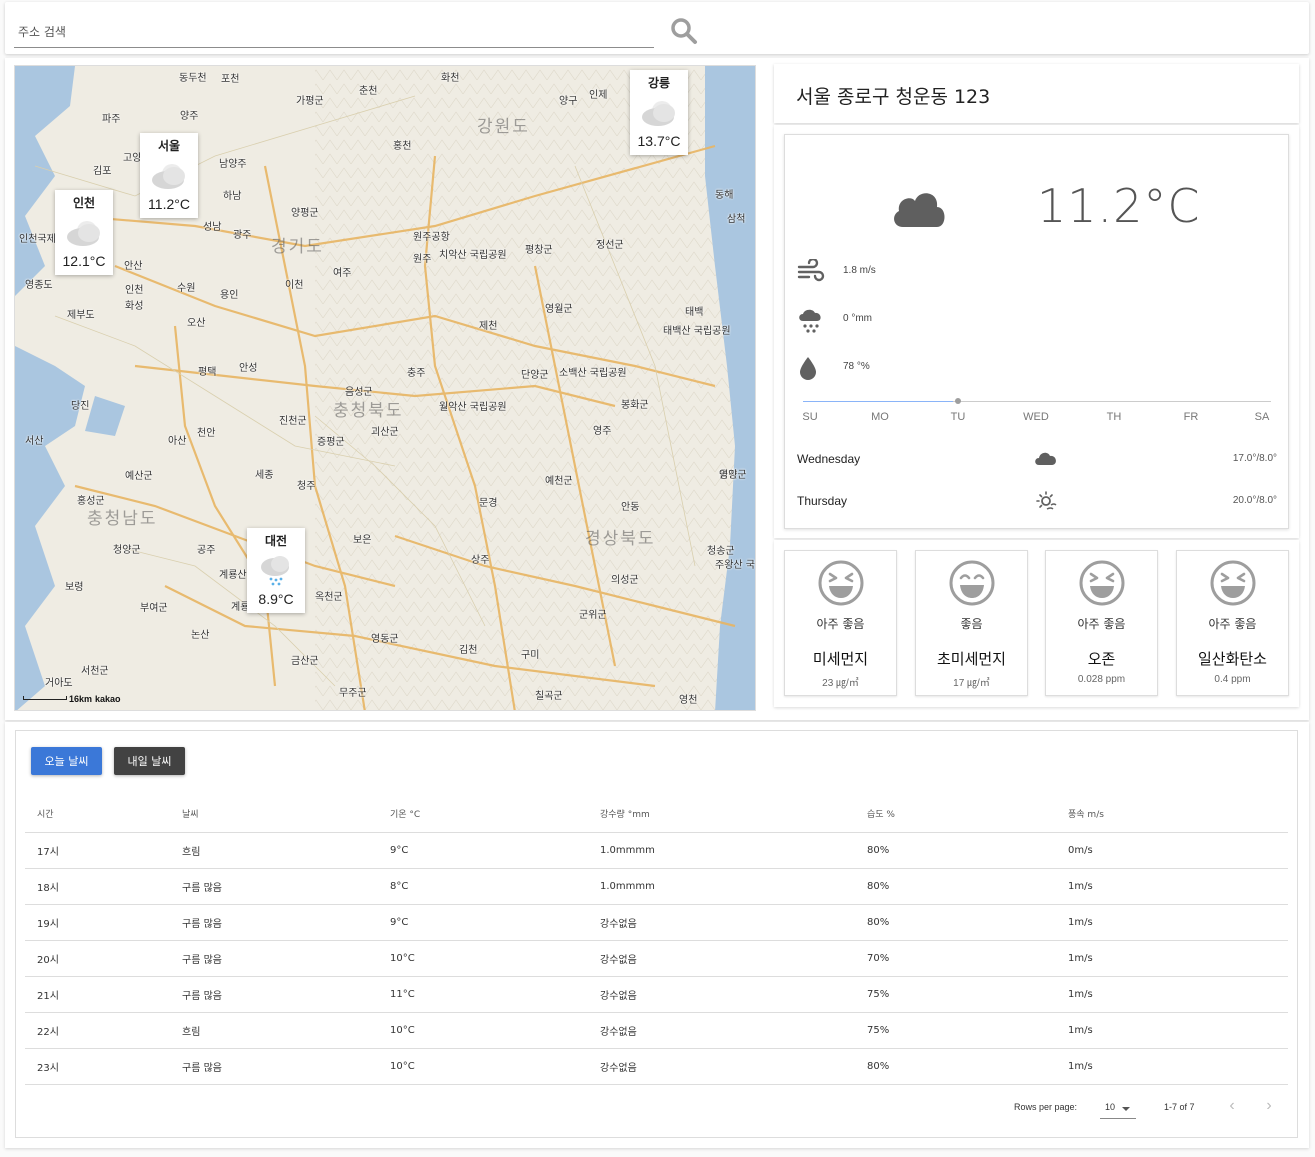  What do you see at coordinates (539, 250) in the screenshot?
I see `map-place-label: 평창군` at bounding box center [539, 250].